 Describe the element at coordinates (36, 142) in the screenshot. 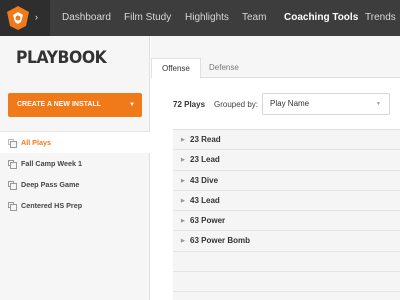

I see `sidebar-item-label: All Plays` at that location.